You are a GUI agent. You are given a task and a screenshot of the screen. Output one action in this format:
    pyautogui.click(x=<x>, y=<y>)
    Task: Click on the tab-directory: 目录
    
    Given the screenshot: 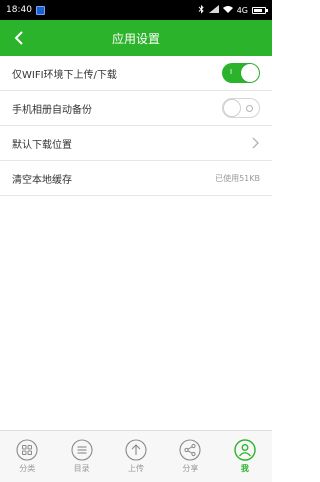 What is the action you would take?
    pyautogui.click(x=81, y=456)
    